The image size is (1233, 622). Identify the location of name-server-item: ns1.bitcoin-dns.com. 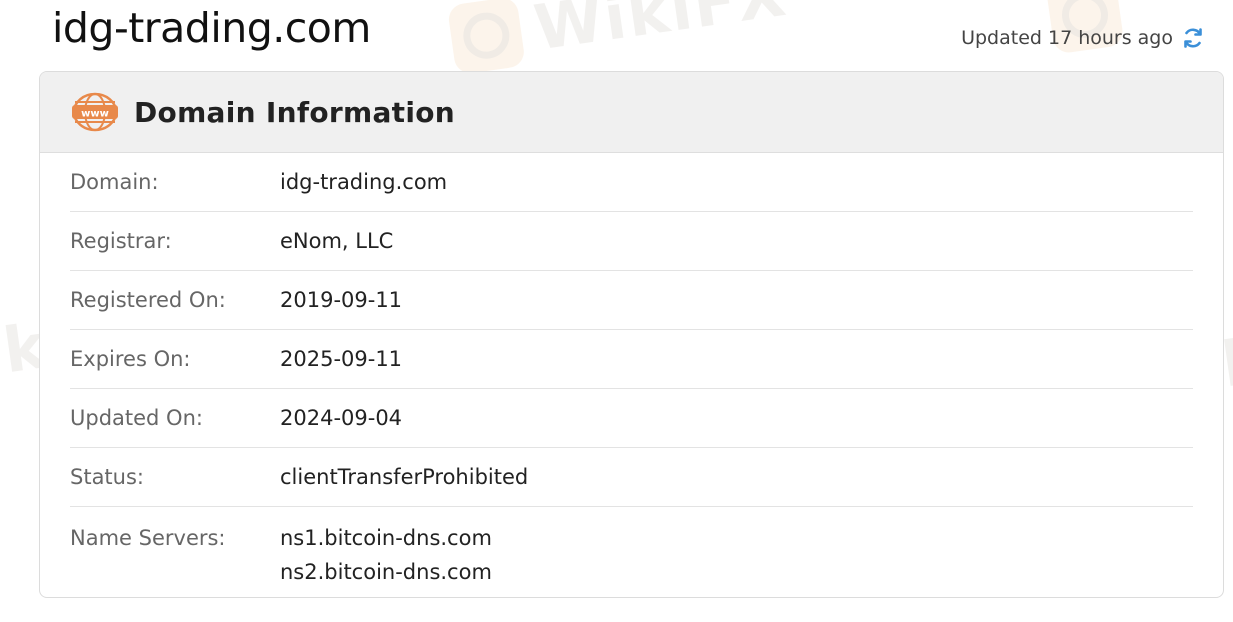
(386, 538).